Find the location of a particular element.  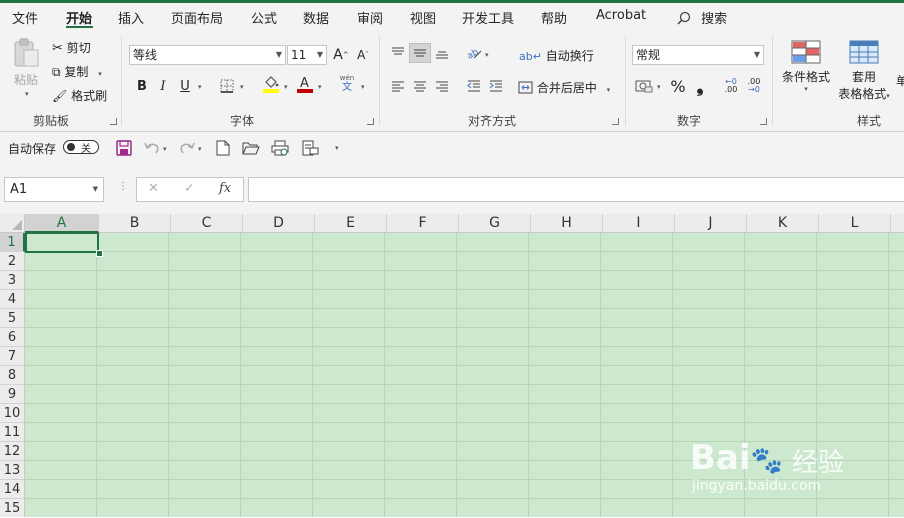

column-header-b: B is located at coordinates (135, 223).